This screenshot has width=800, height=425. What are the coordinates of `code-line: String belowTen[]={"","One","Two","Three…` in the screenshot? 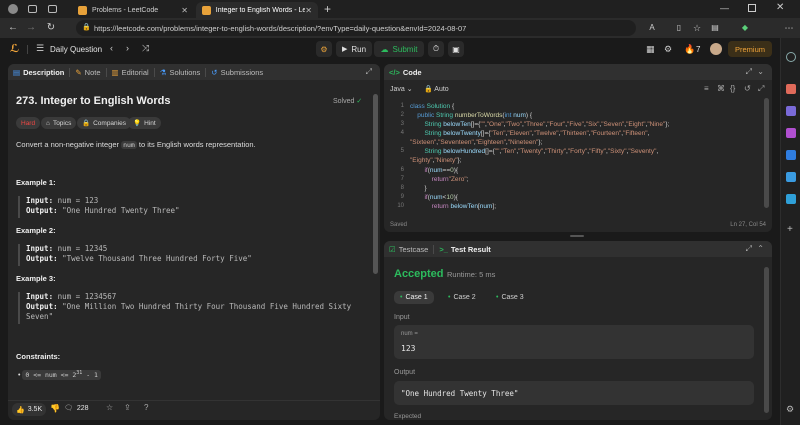 It's located at (547, 124).